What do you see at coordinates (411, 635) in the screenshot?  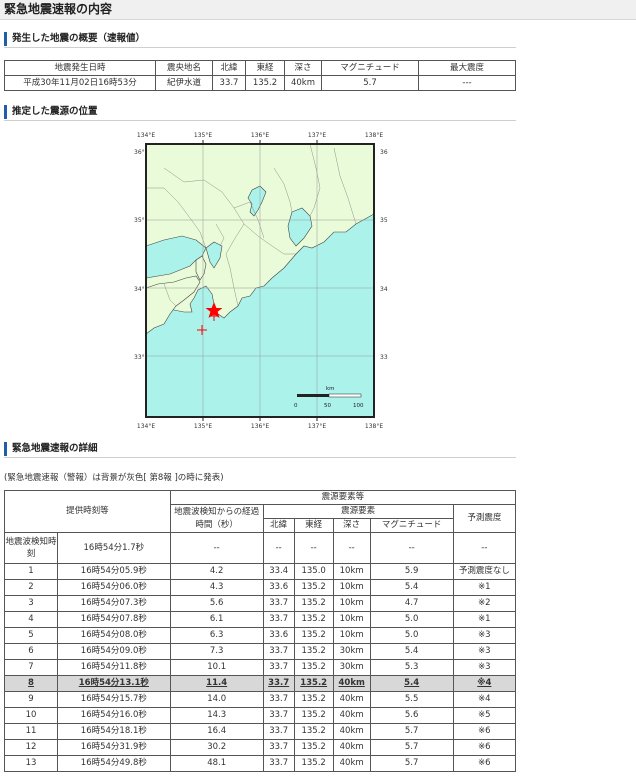 I see `magnitude: 5.0` at bounding box center [411, 635].